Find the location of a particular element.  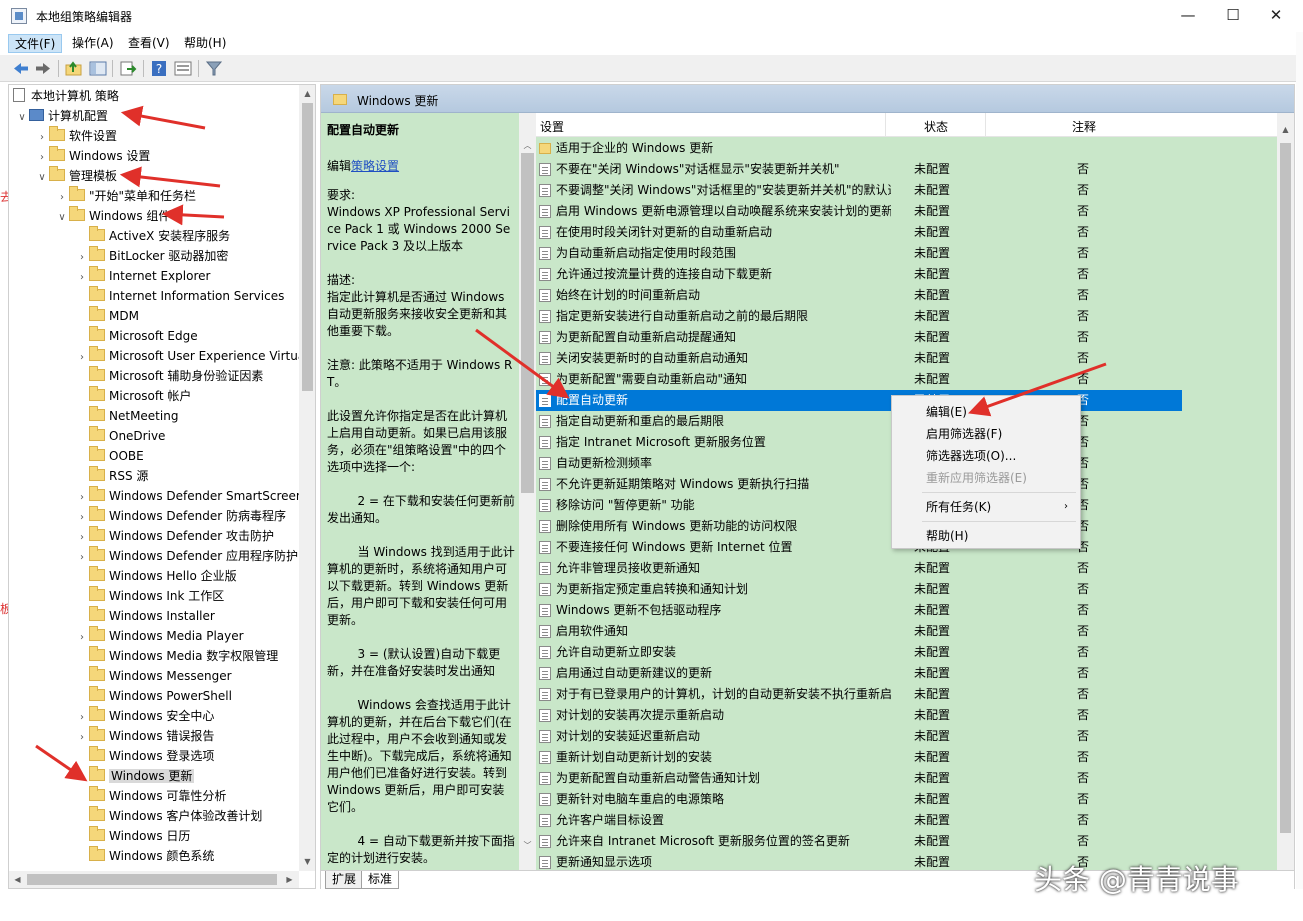

filter-icon is located at coordinates (214, 68).